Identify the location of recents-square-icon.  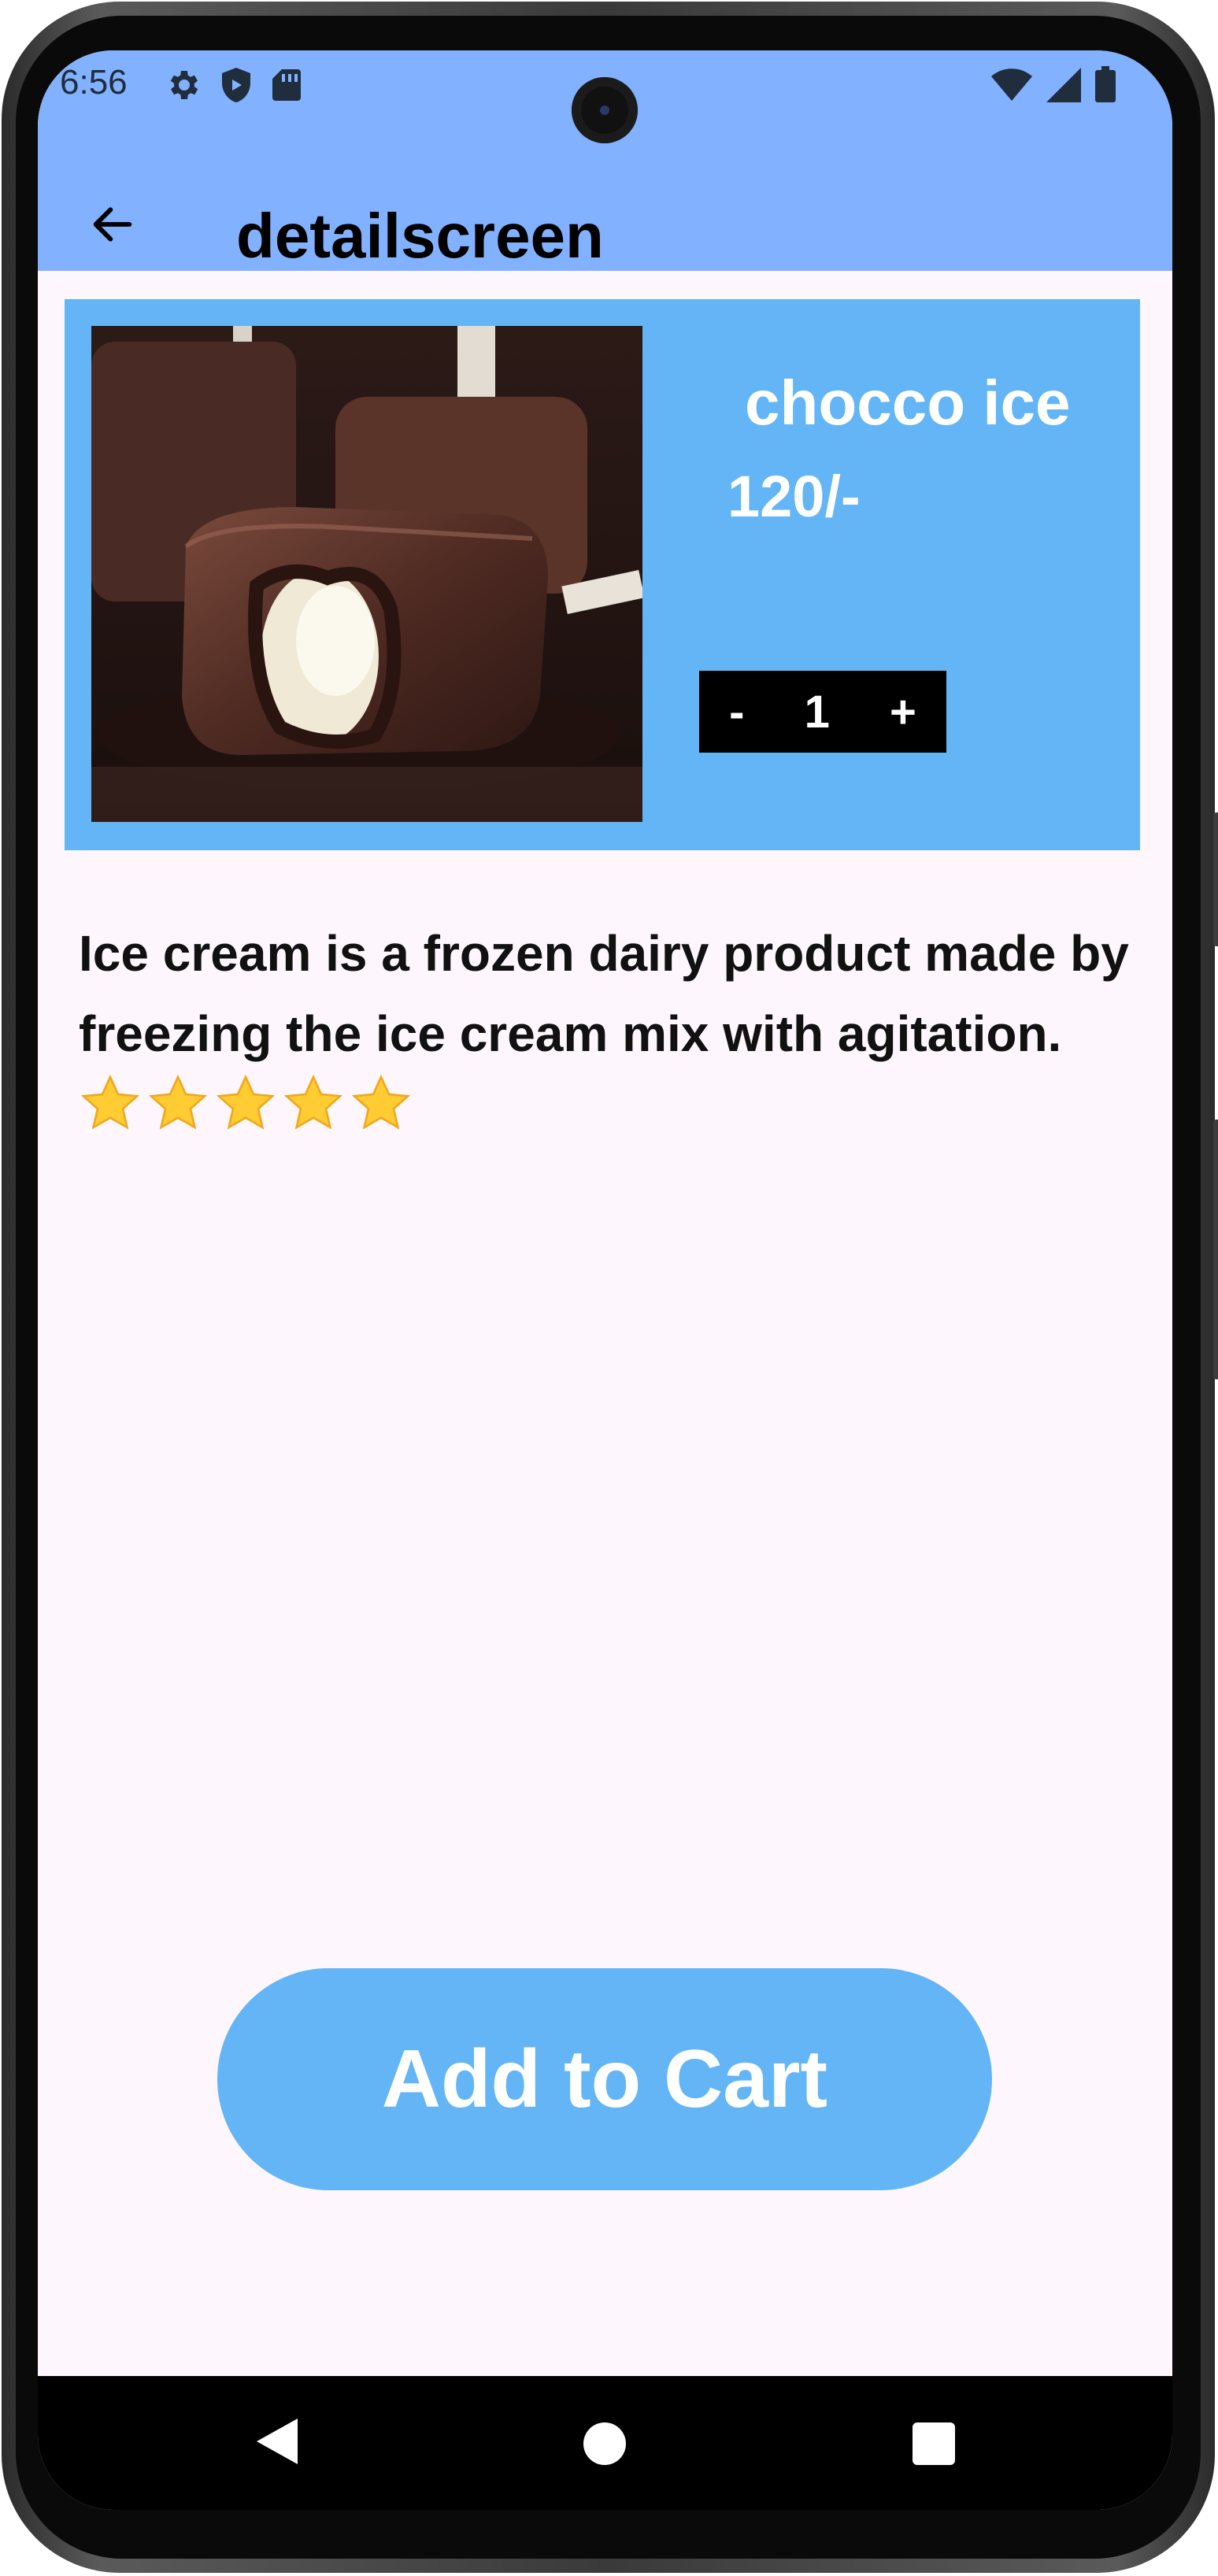
(934, 2446).